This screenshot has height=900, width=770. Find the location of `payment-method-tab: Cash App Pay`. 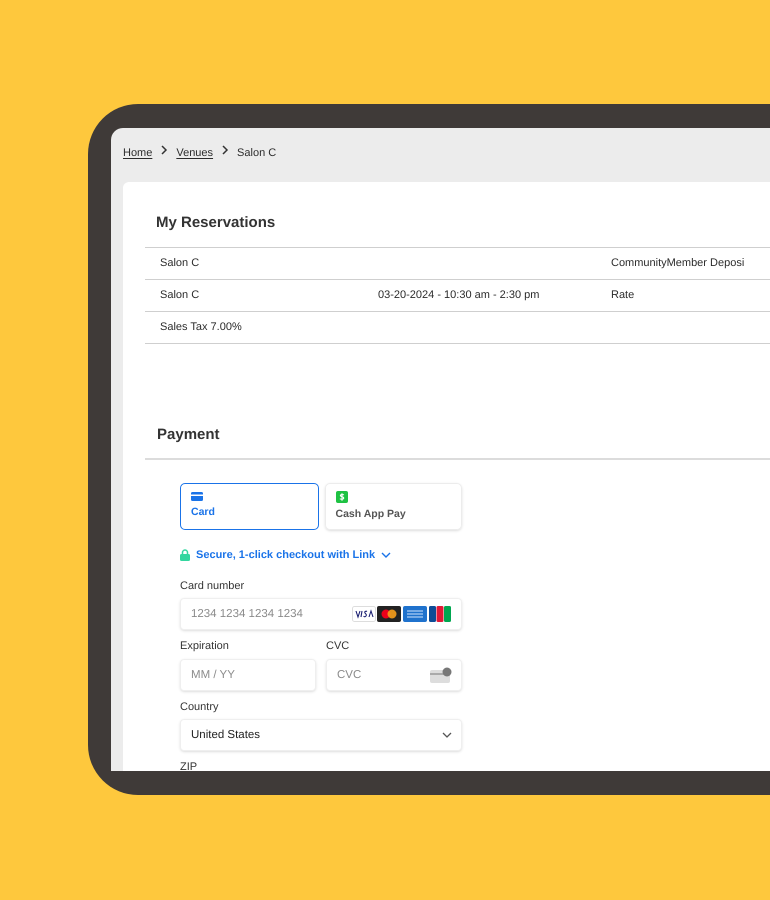

payment-method-tab: Cash App Pay is located at coordinates (393, 506).